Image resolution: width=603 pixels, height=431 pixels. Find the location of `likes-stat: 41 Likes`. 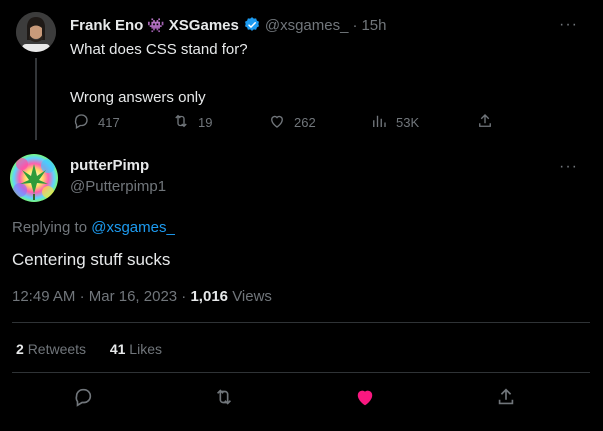

likes-stat: 41 Likes is located at coordinates (136, 349).